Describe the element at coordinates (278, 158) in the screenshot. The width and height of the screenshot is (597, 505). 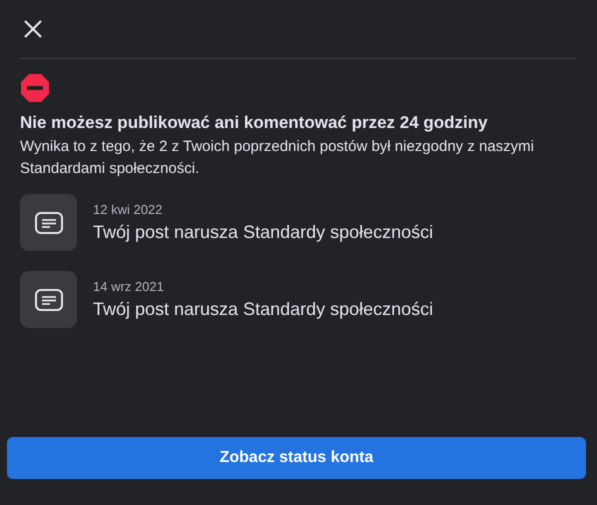
I see `restriction-description: Wynika to z tego, że 2 z Twoich poprzednich postów był niezgodny z naszymi Standardami społeczności.` at that location.